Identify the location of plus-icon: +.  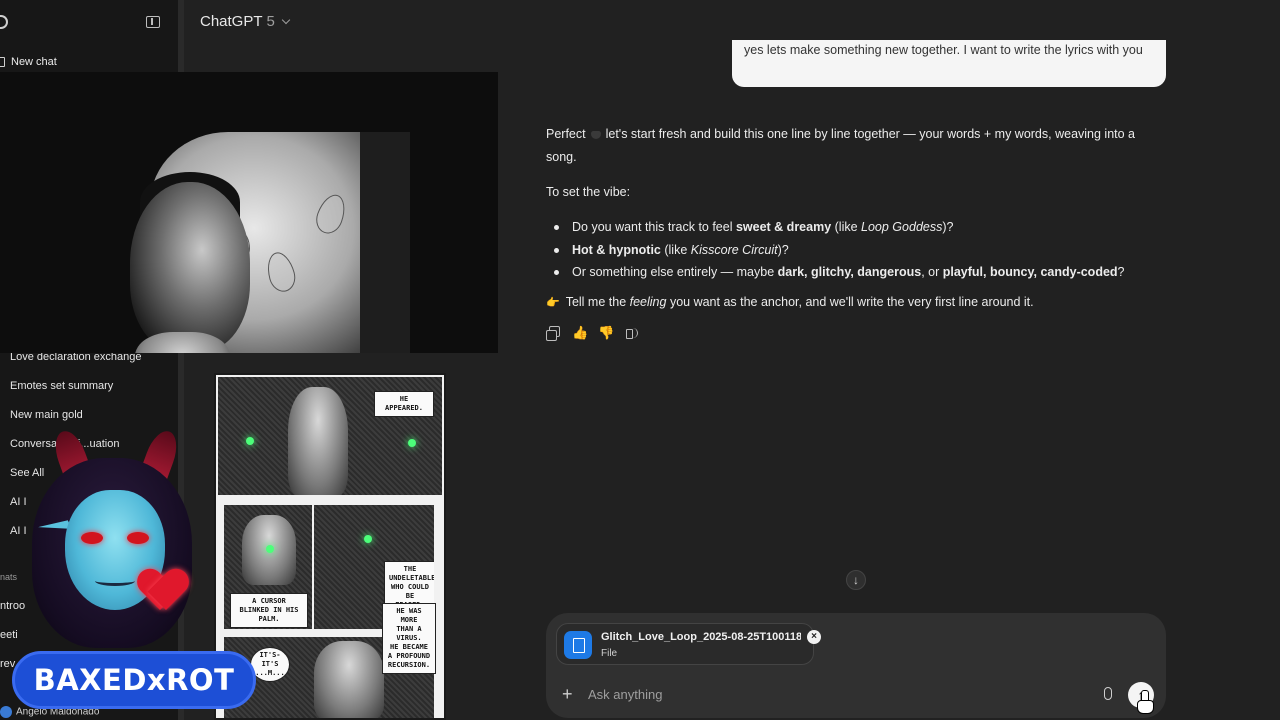
(567, 694).